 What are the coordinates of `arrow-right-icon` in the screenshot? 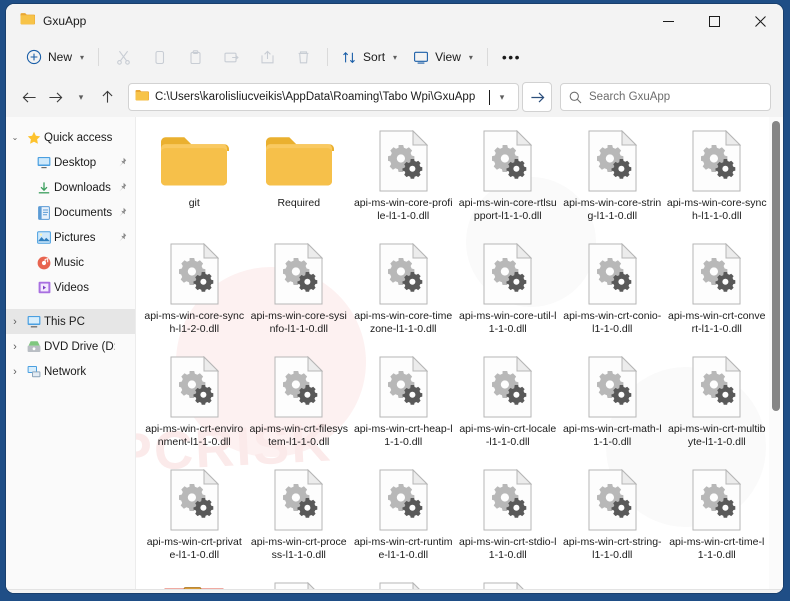 It's located at (537, 97).